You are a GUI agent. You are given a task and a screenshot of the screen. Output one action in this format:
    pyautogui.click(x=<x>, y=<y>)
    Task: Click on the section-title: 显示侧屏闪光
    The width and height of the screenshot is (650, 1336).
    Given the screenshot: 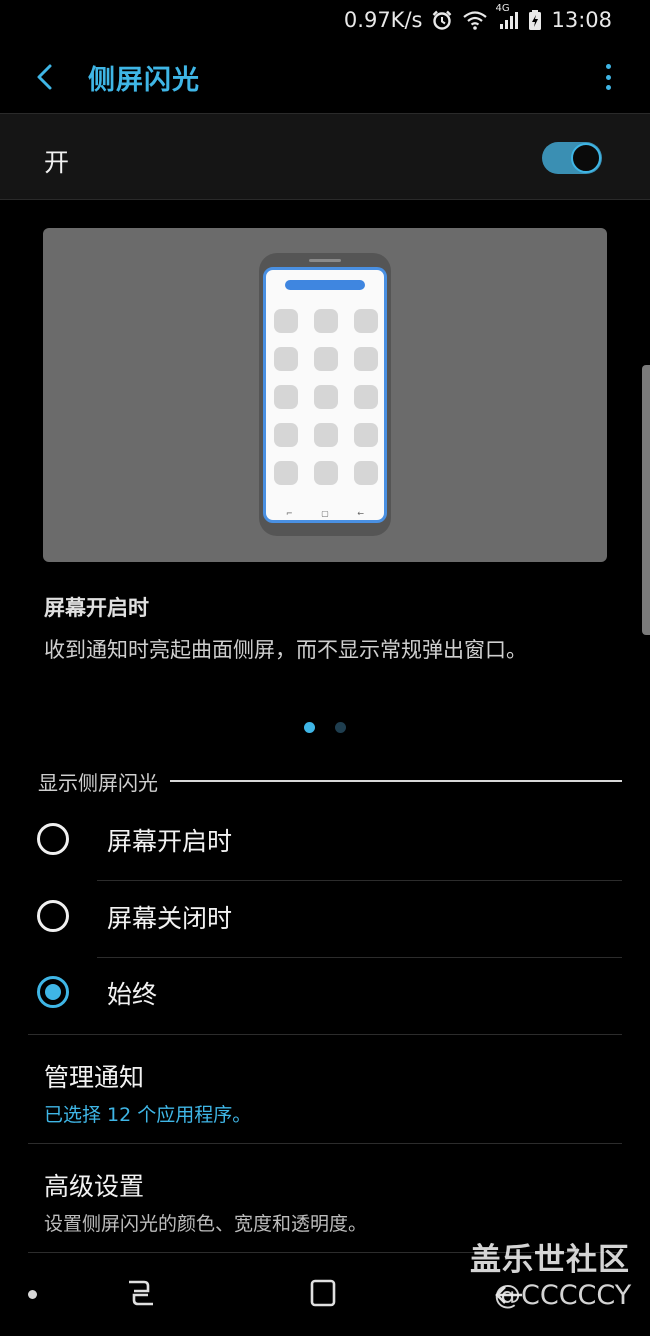 What is the action you would take?
    pyautogui.click(x=98, y=782)
    